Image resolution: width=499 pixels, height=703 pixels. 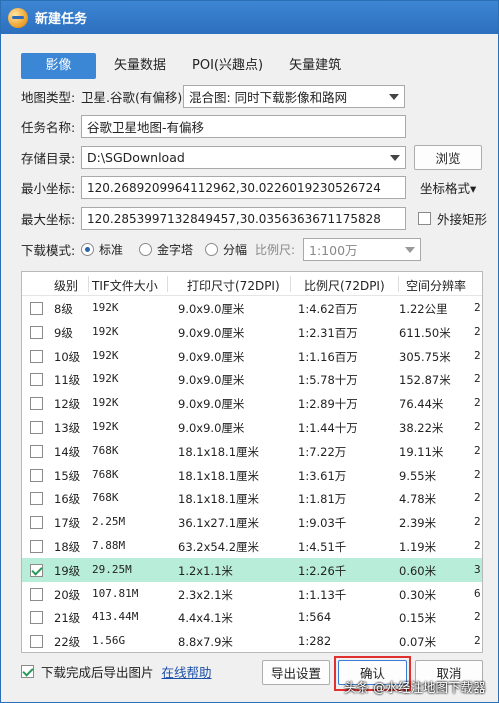 What do you see at coordinates (328, 404) in the screenshot?
I see `cell-scale: 1:2.89十万` at bounding box center [328, 404].